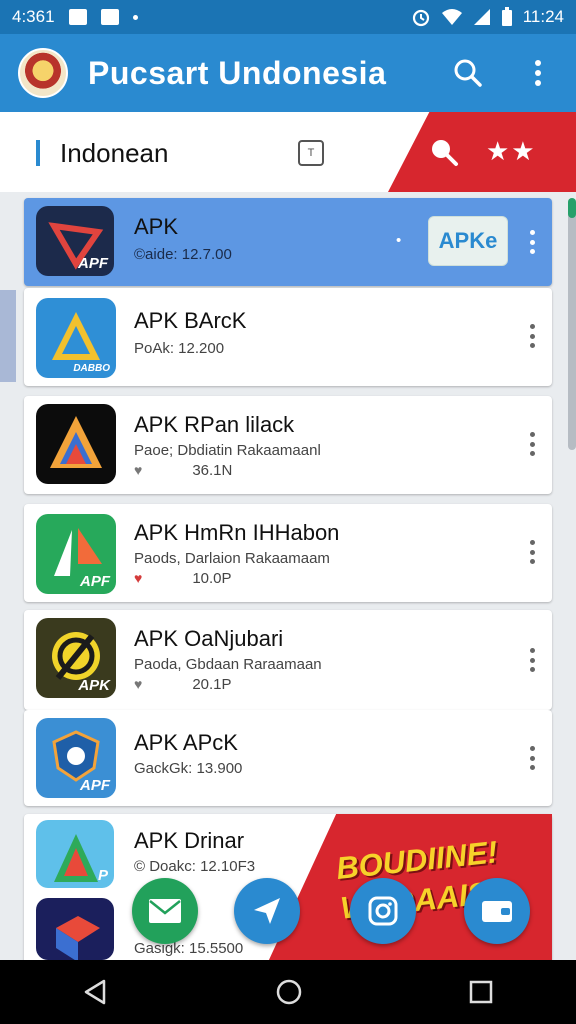 This screenshot has width=576, height=1024. I want to click on wifi-icon, so click(451, 17).